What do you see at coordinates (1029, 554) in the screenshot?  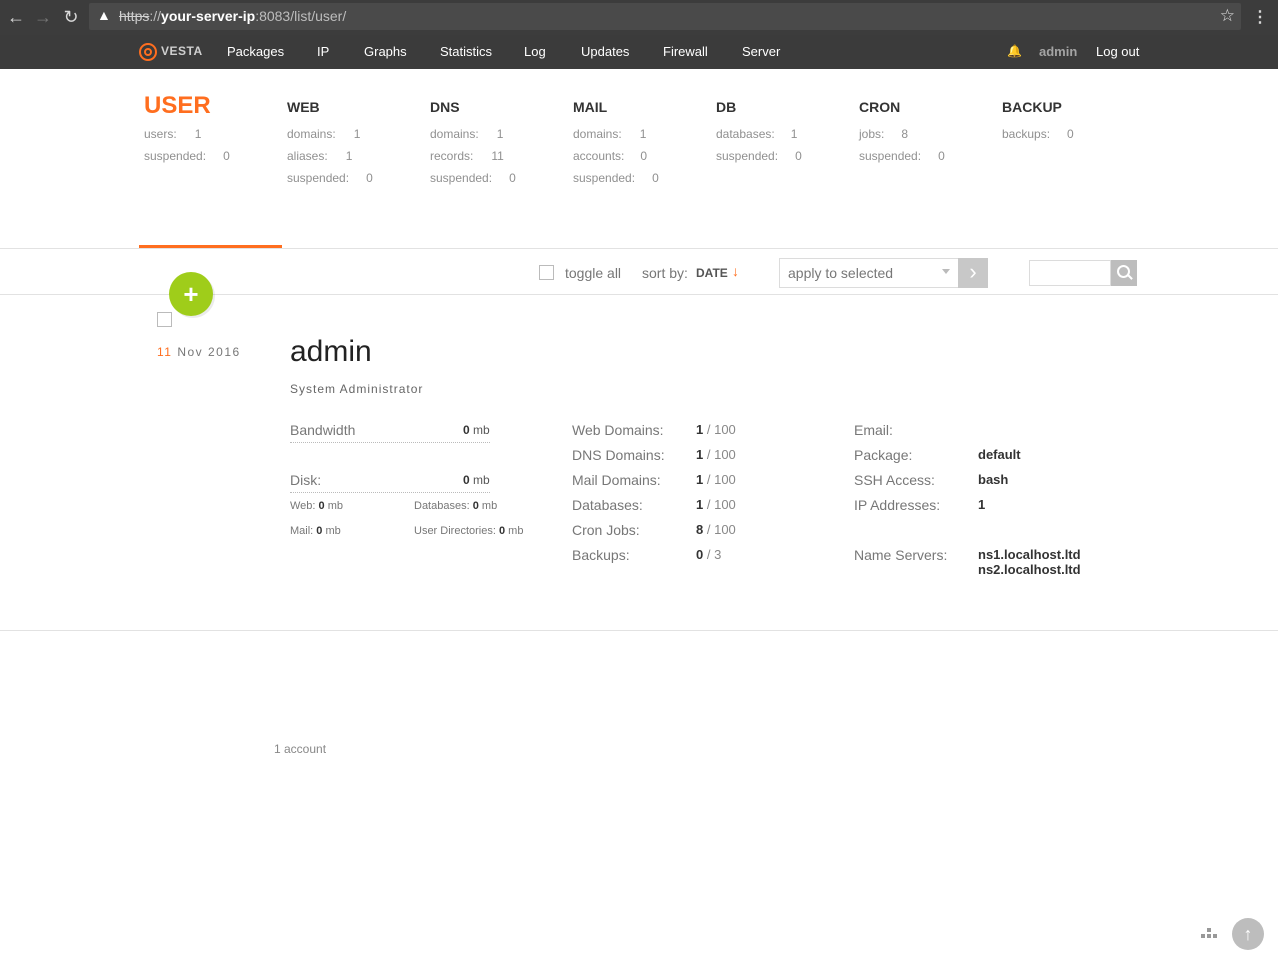 I see `name-server-1: ns1.localhost.ltd` at bounding box center [1029, 554].